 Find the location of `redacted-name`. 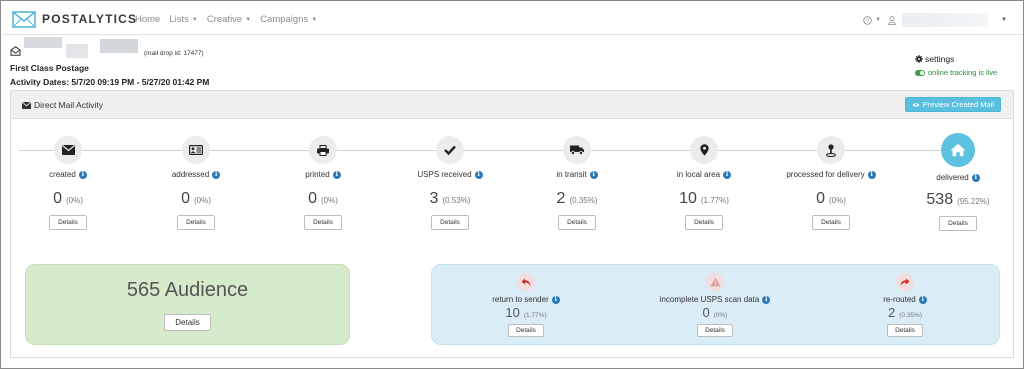

redacted-name is located at coordinates (119, 46).